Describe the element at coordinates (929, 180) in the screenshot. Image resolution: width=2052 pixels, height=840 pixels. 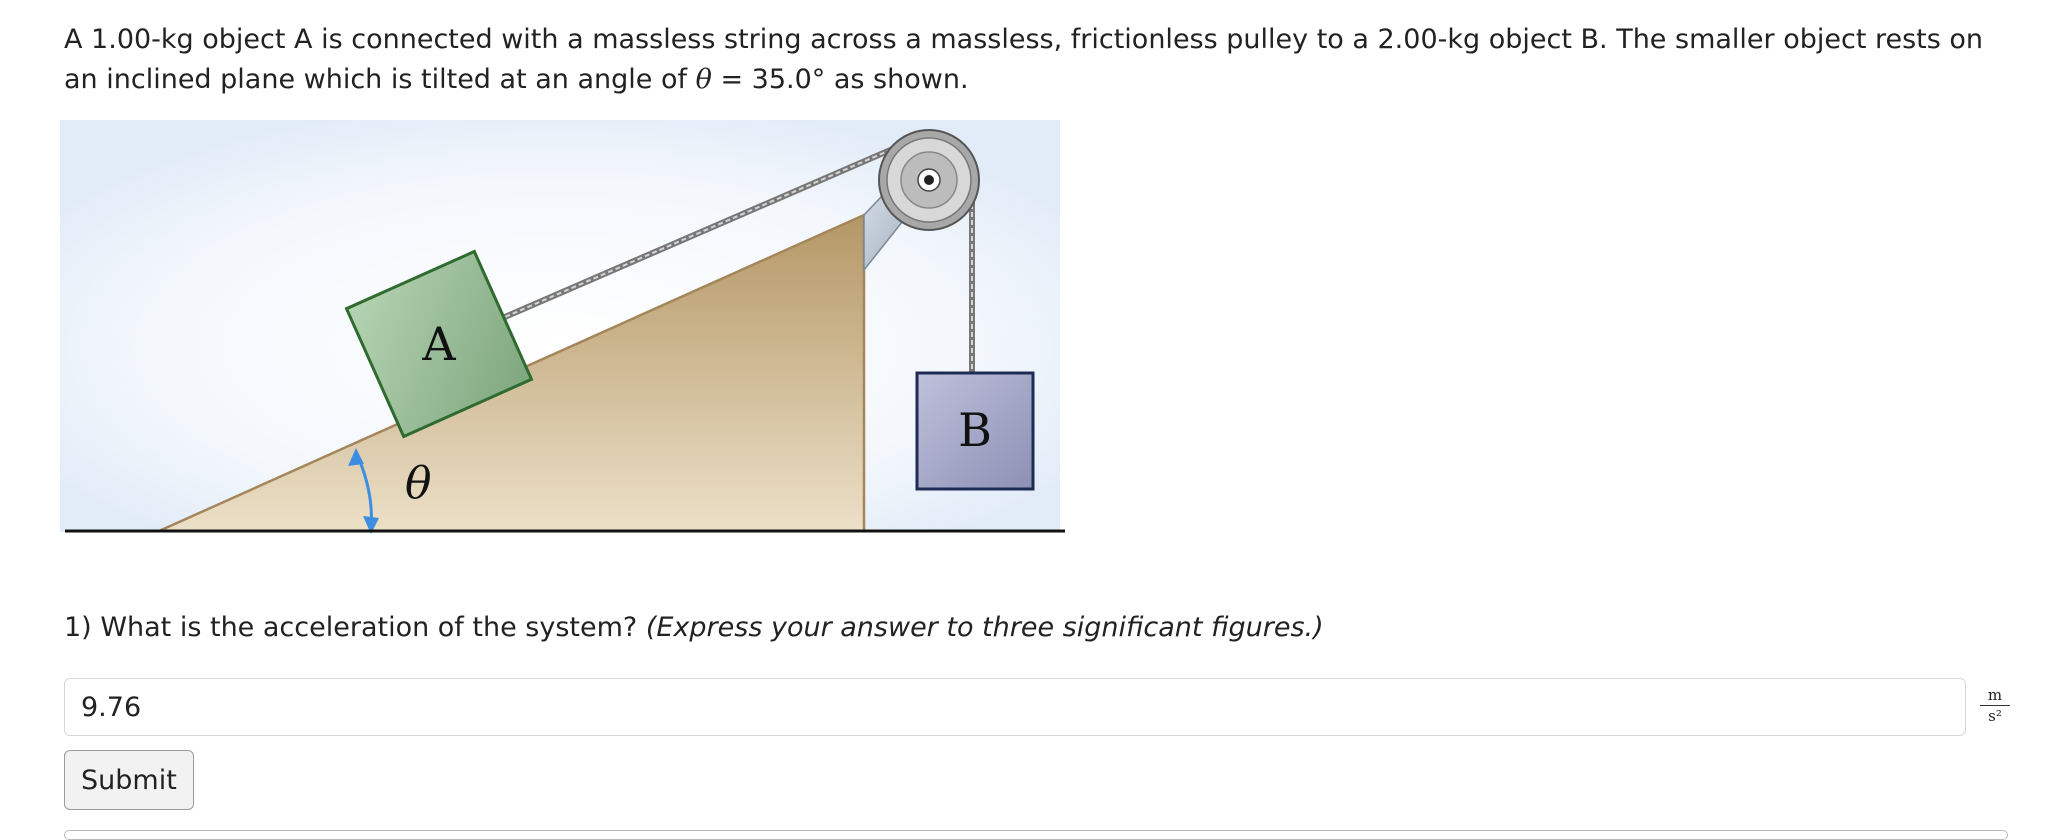
I see `pulley` at that location.